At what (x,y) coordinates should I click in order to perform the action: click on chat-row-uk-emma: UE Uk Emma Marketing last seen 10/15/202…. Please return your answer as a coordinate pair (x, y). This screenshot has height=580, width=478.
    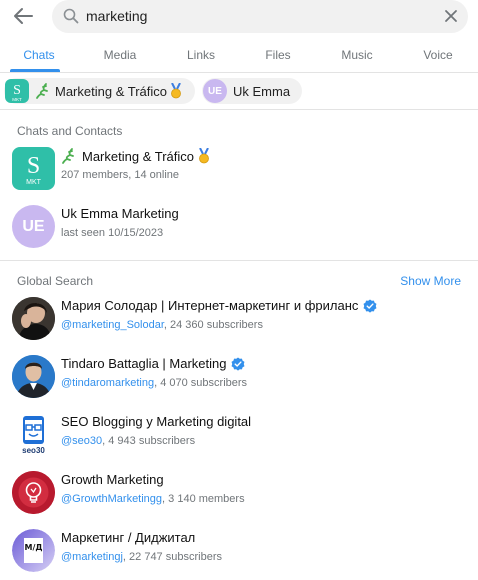
    Looking at the image, I should click on (239, 228).